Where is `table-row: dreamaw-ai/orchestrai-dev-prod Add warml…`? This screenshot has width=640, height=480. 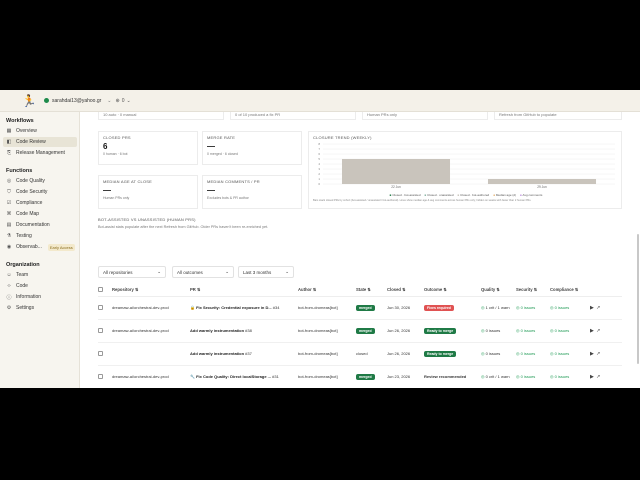 table-row: dreamaw-ai/orchestrai-dev-prod Add warml… is located at coordinates (360, 331).